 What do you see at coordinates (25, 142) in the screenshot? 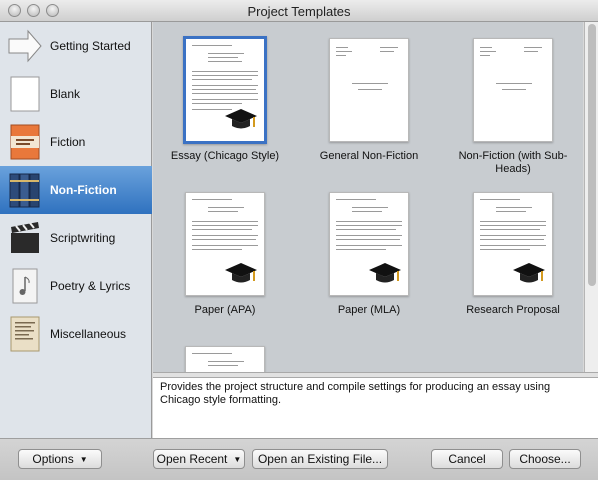
I see `book-icon` at bounding box center [25, 142].